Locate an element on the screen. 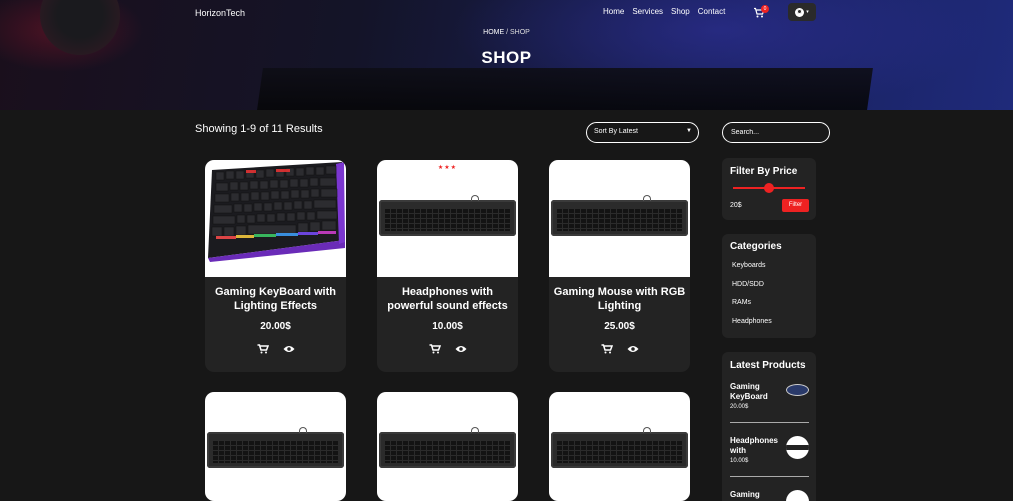 This screenshot has height=501, width=1013. latest-product-item: Headphones with 10.00$ is located at coordinates (769, 450).